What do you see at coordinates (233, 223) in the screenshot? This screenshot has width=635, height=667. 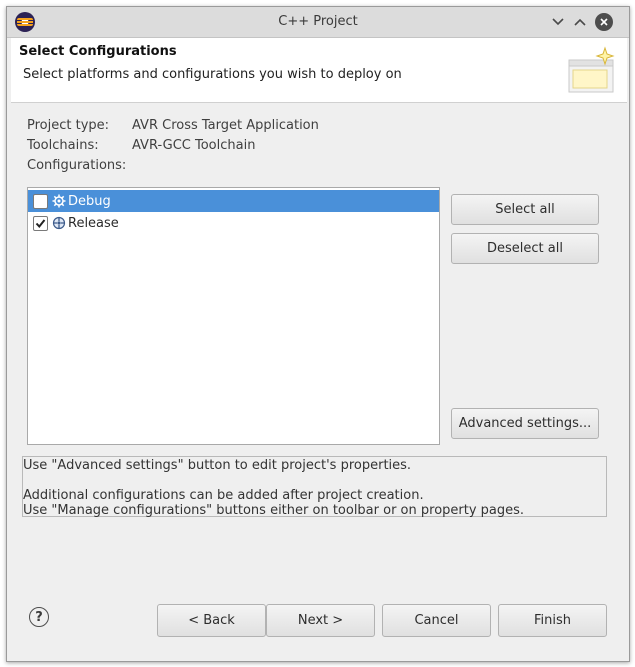 I see `config-row-release: Release` at bounding box center [233, 223].